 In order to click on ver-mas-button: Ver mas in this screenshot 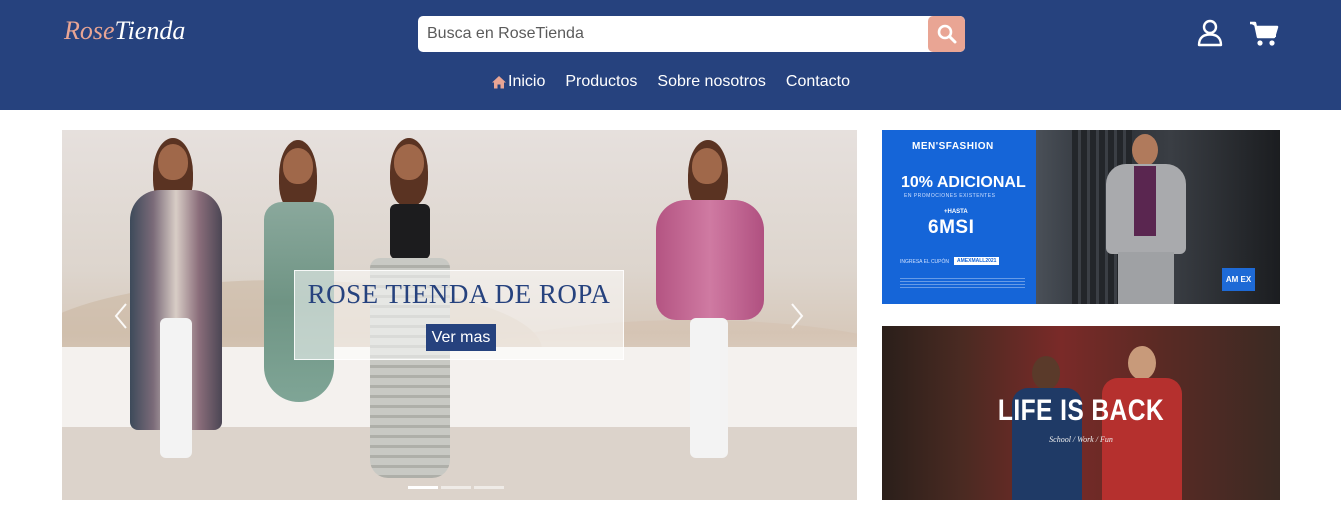, I will do `click(461, 337)`.